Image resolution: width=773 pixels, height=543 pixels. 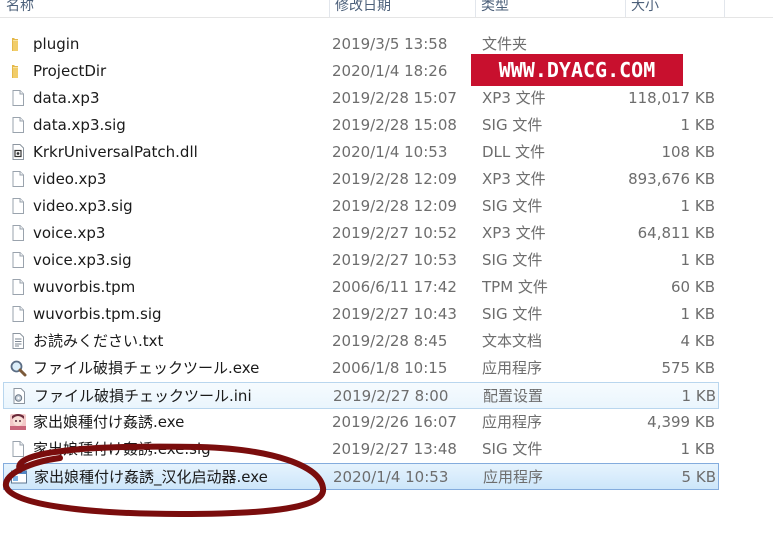 I want to click on file-row: data.xp3 2019/2/28 15:07 XP3 文件 118,017 KB, so click(x=361, y=98).